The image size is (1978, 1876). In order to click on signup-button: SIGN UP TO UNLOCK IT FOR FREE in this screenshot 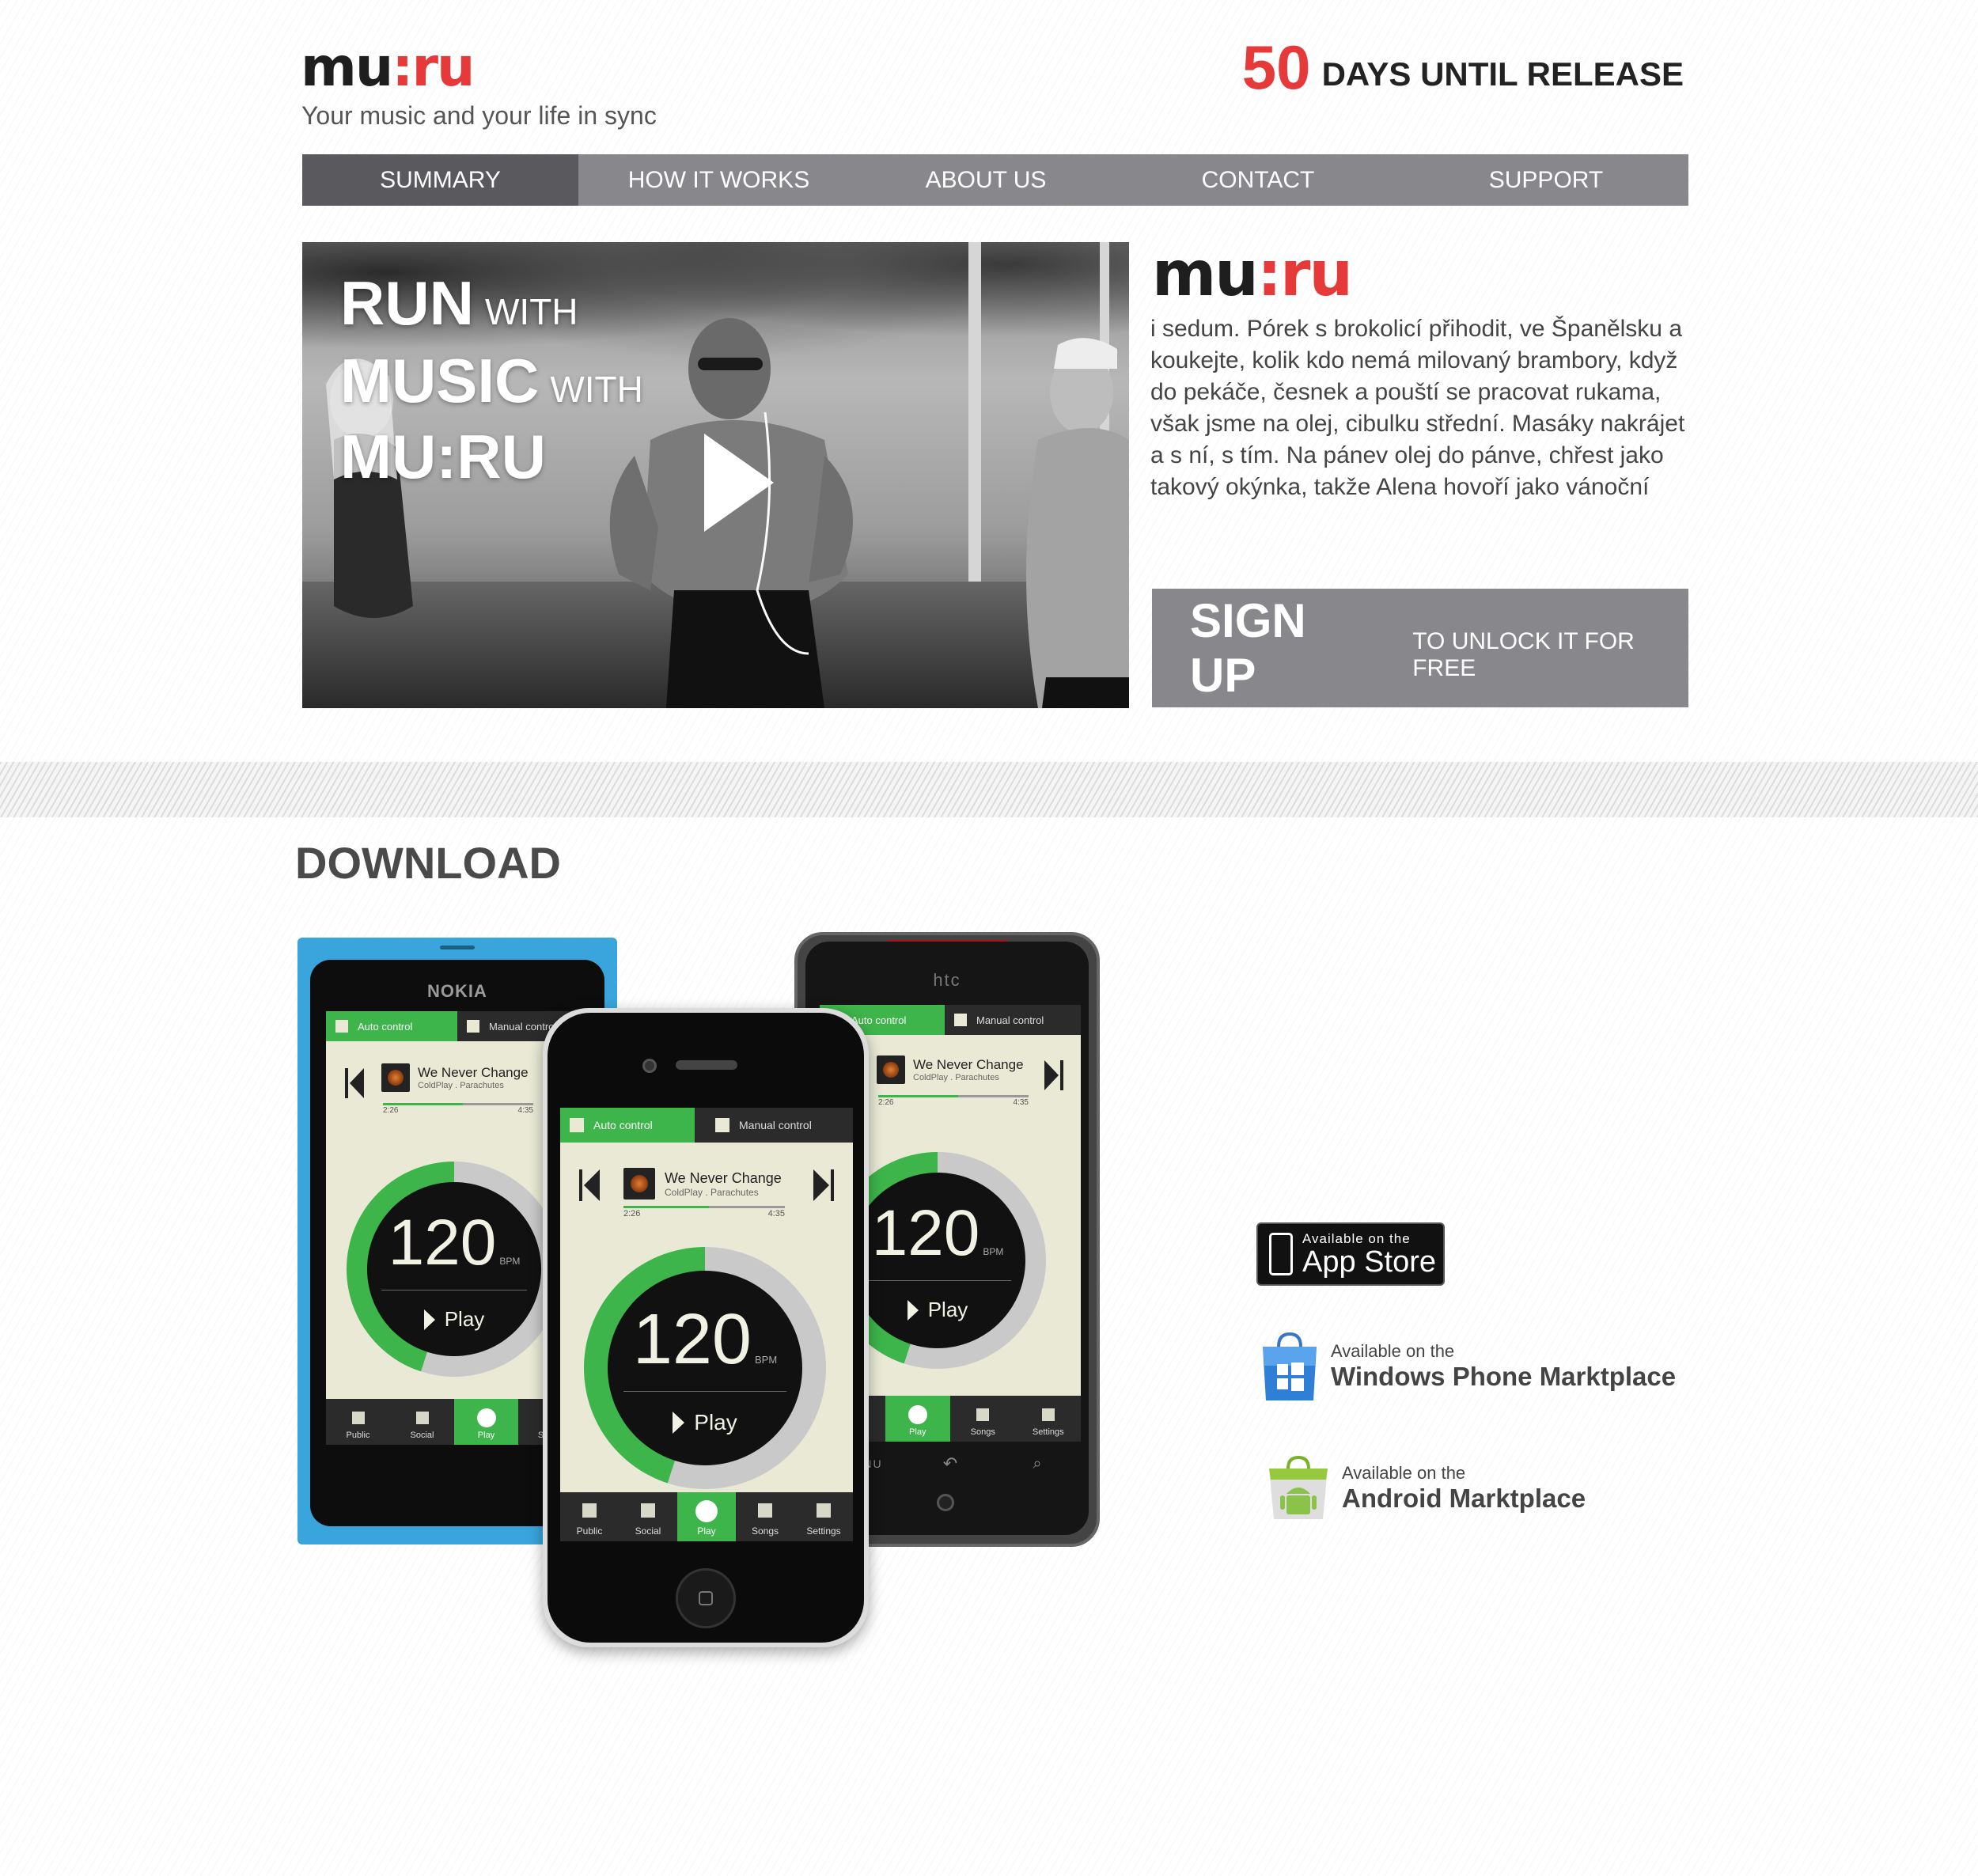, I will do `click(1420, 648)`.